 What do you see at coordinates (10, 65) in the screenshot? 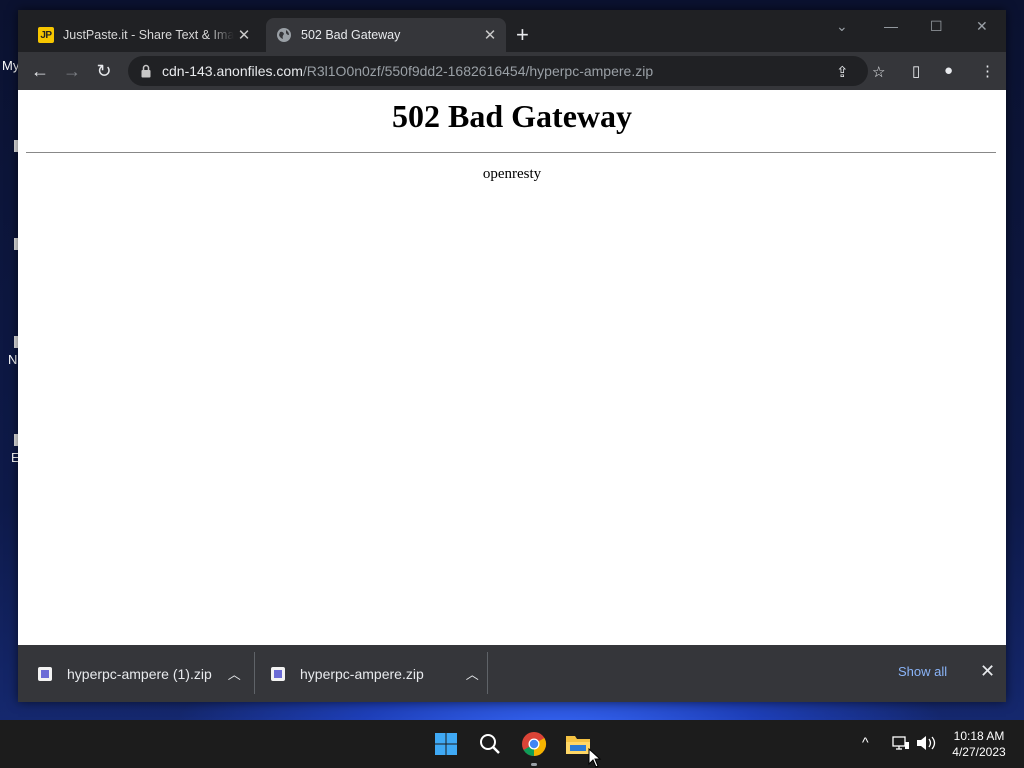
I see `desktop-icon-label-my: My` at bounding box center [10, 65].